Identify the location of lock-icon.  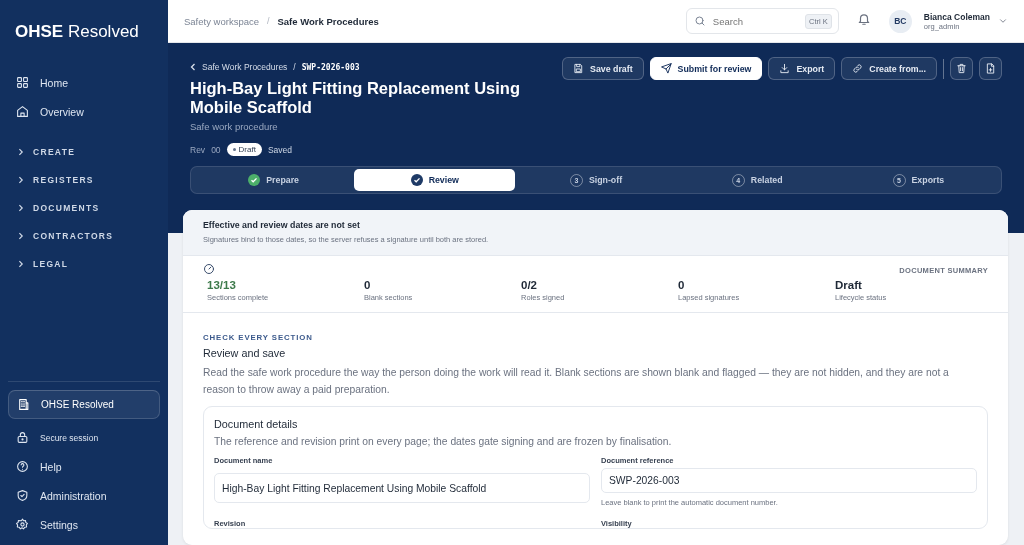
(22, 437).